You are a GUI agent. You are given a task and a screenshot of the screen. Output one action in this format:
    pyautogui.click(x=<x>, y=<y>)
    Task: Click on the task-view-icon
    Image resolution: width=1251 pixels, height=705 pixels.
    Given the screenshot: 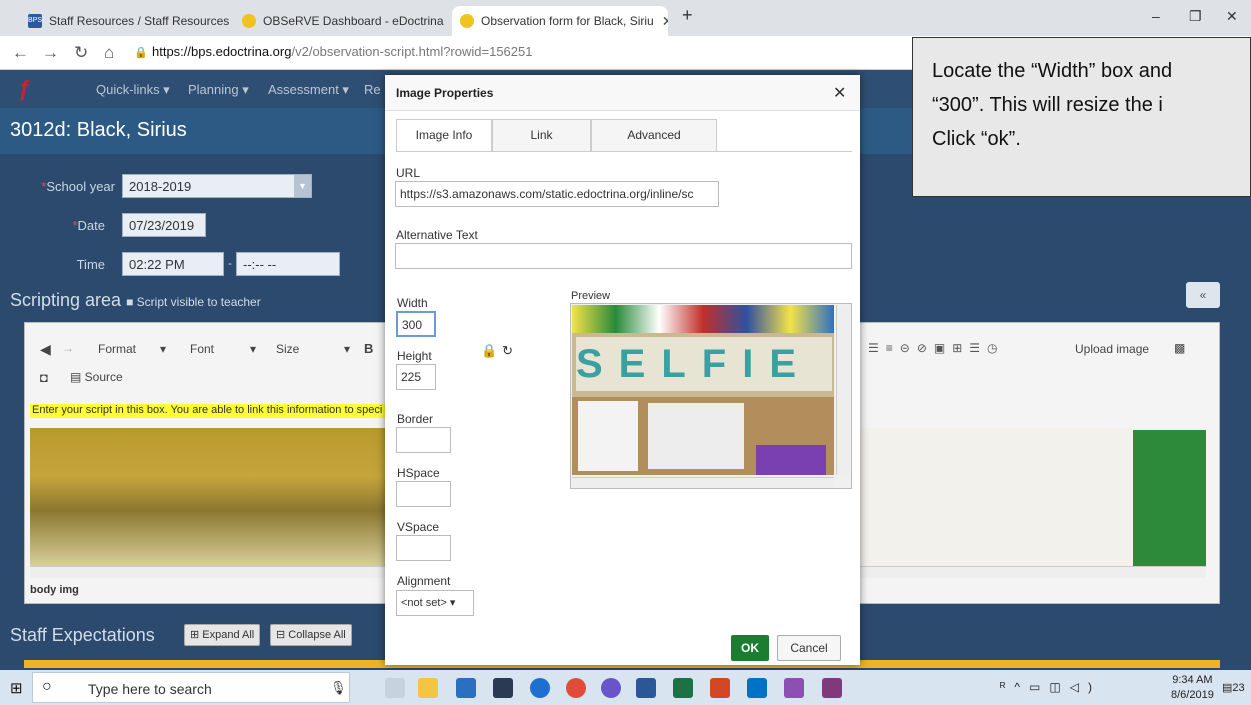 What is the action you would take?
    pyautogui.click(x=395, y=688)
    